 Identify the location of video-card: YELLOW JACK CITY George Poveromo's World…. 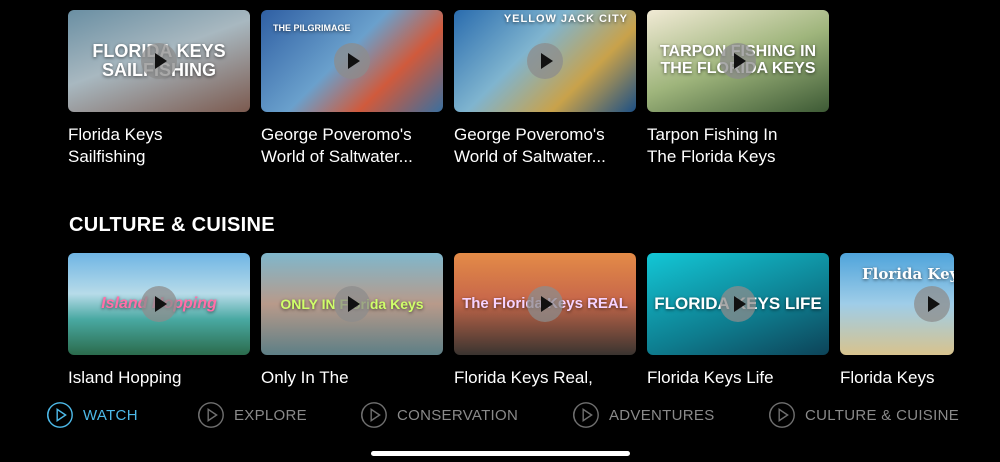
(545, 89).